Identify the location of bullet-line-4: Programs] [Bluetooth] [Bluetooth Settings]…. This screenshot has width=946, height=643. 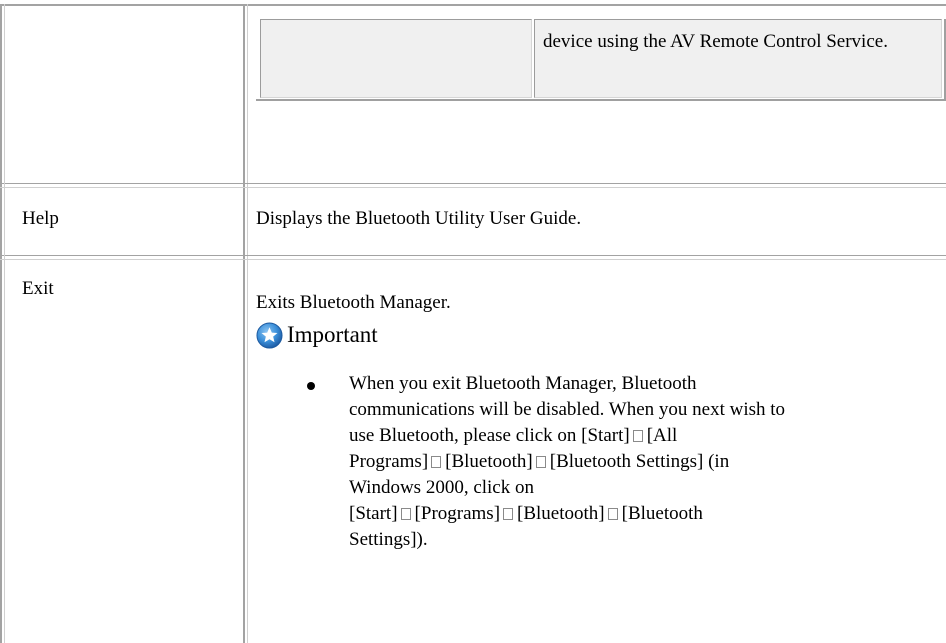
(647, 462).